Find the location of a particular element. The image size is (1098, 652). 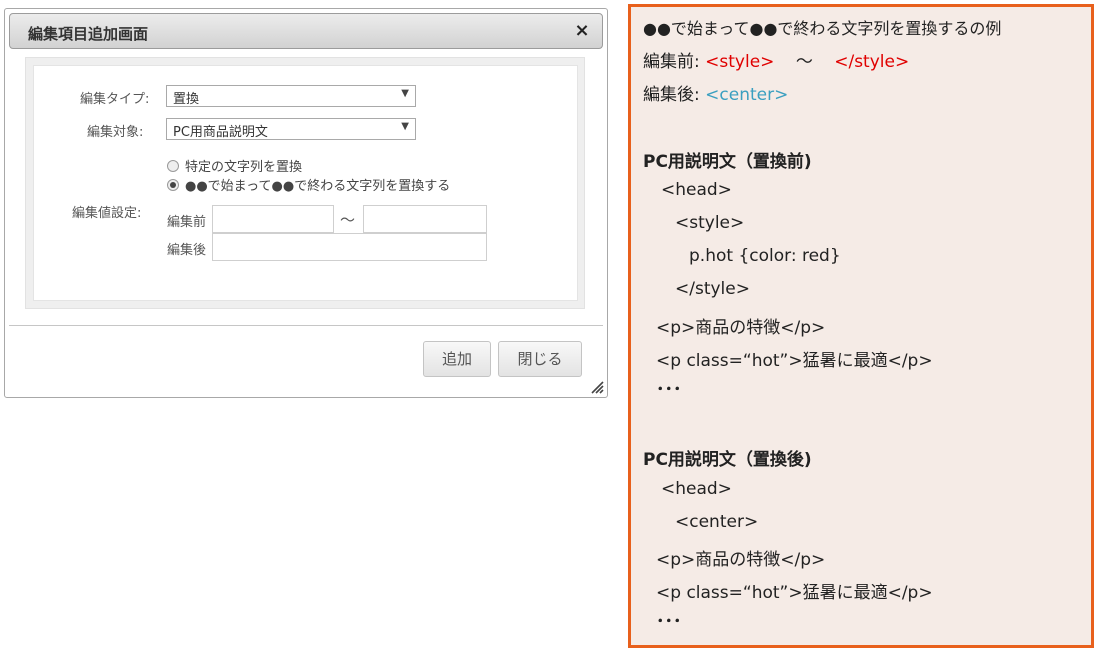

radio-label: ●●で始まって●●で終わる文字列を置換する is located at coordinates (318, 186).